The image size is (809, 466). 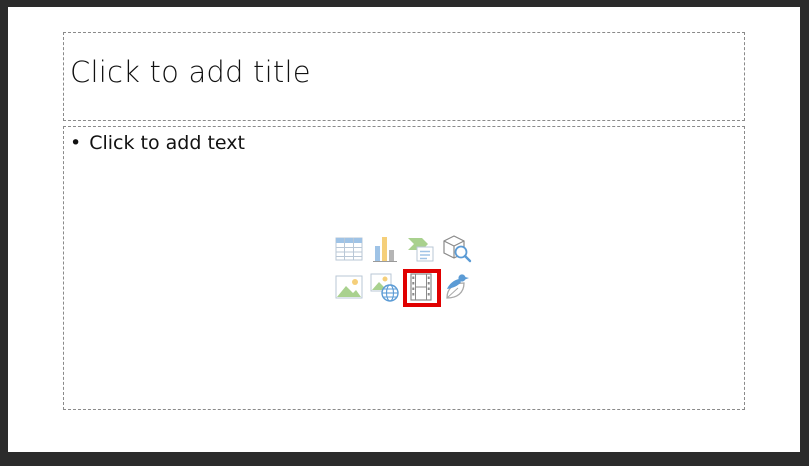 I want to click on insert-chart-icon, so click(x=385, y=249).